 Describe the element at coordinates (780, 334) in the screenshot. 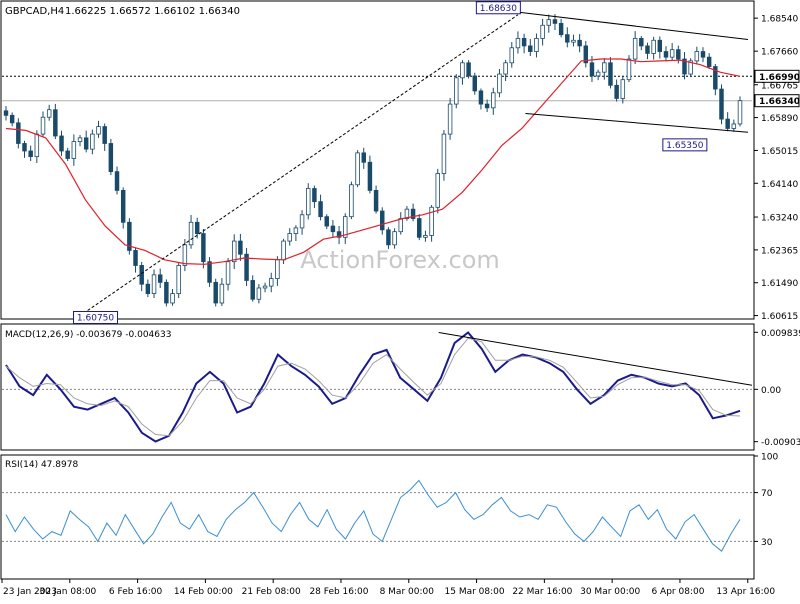

I see `macd-y-tick-label: 0.009839` at that location.